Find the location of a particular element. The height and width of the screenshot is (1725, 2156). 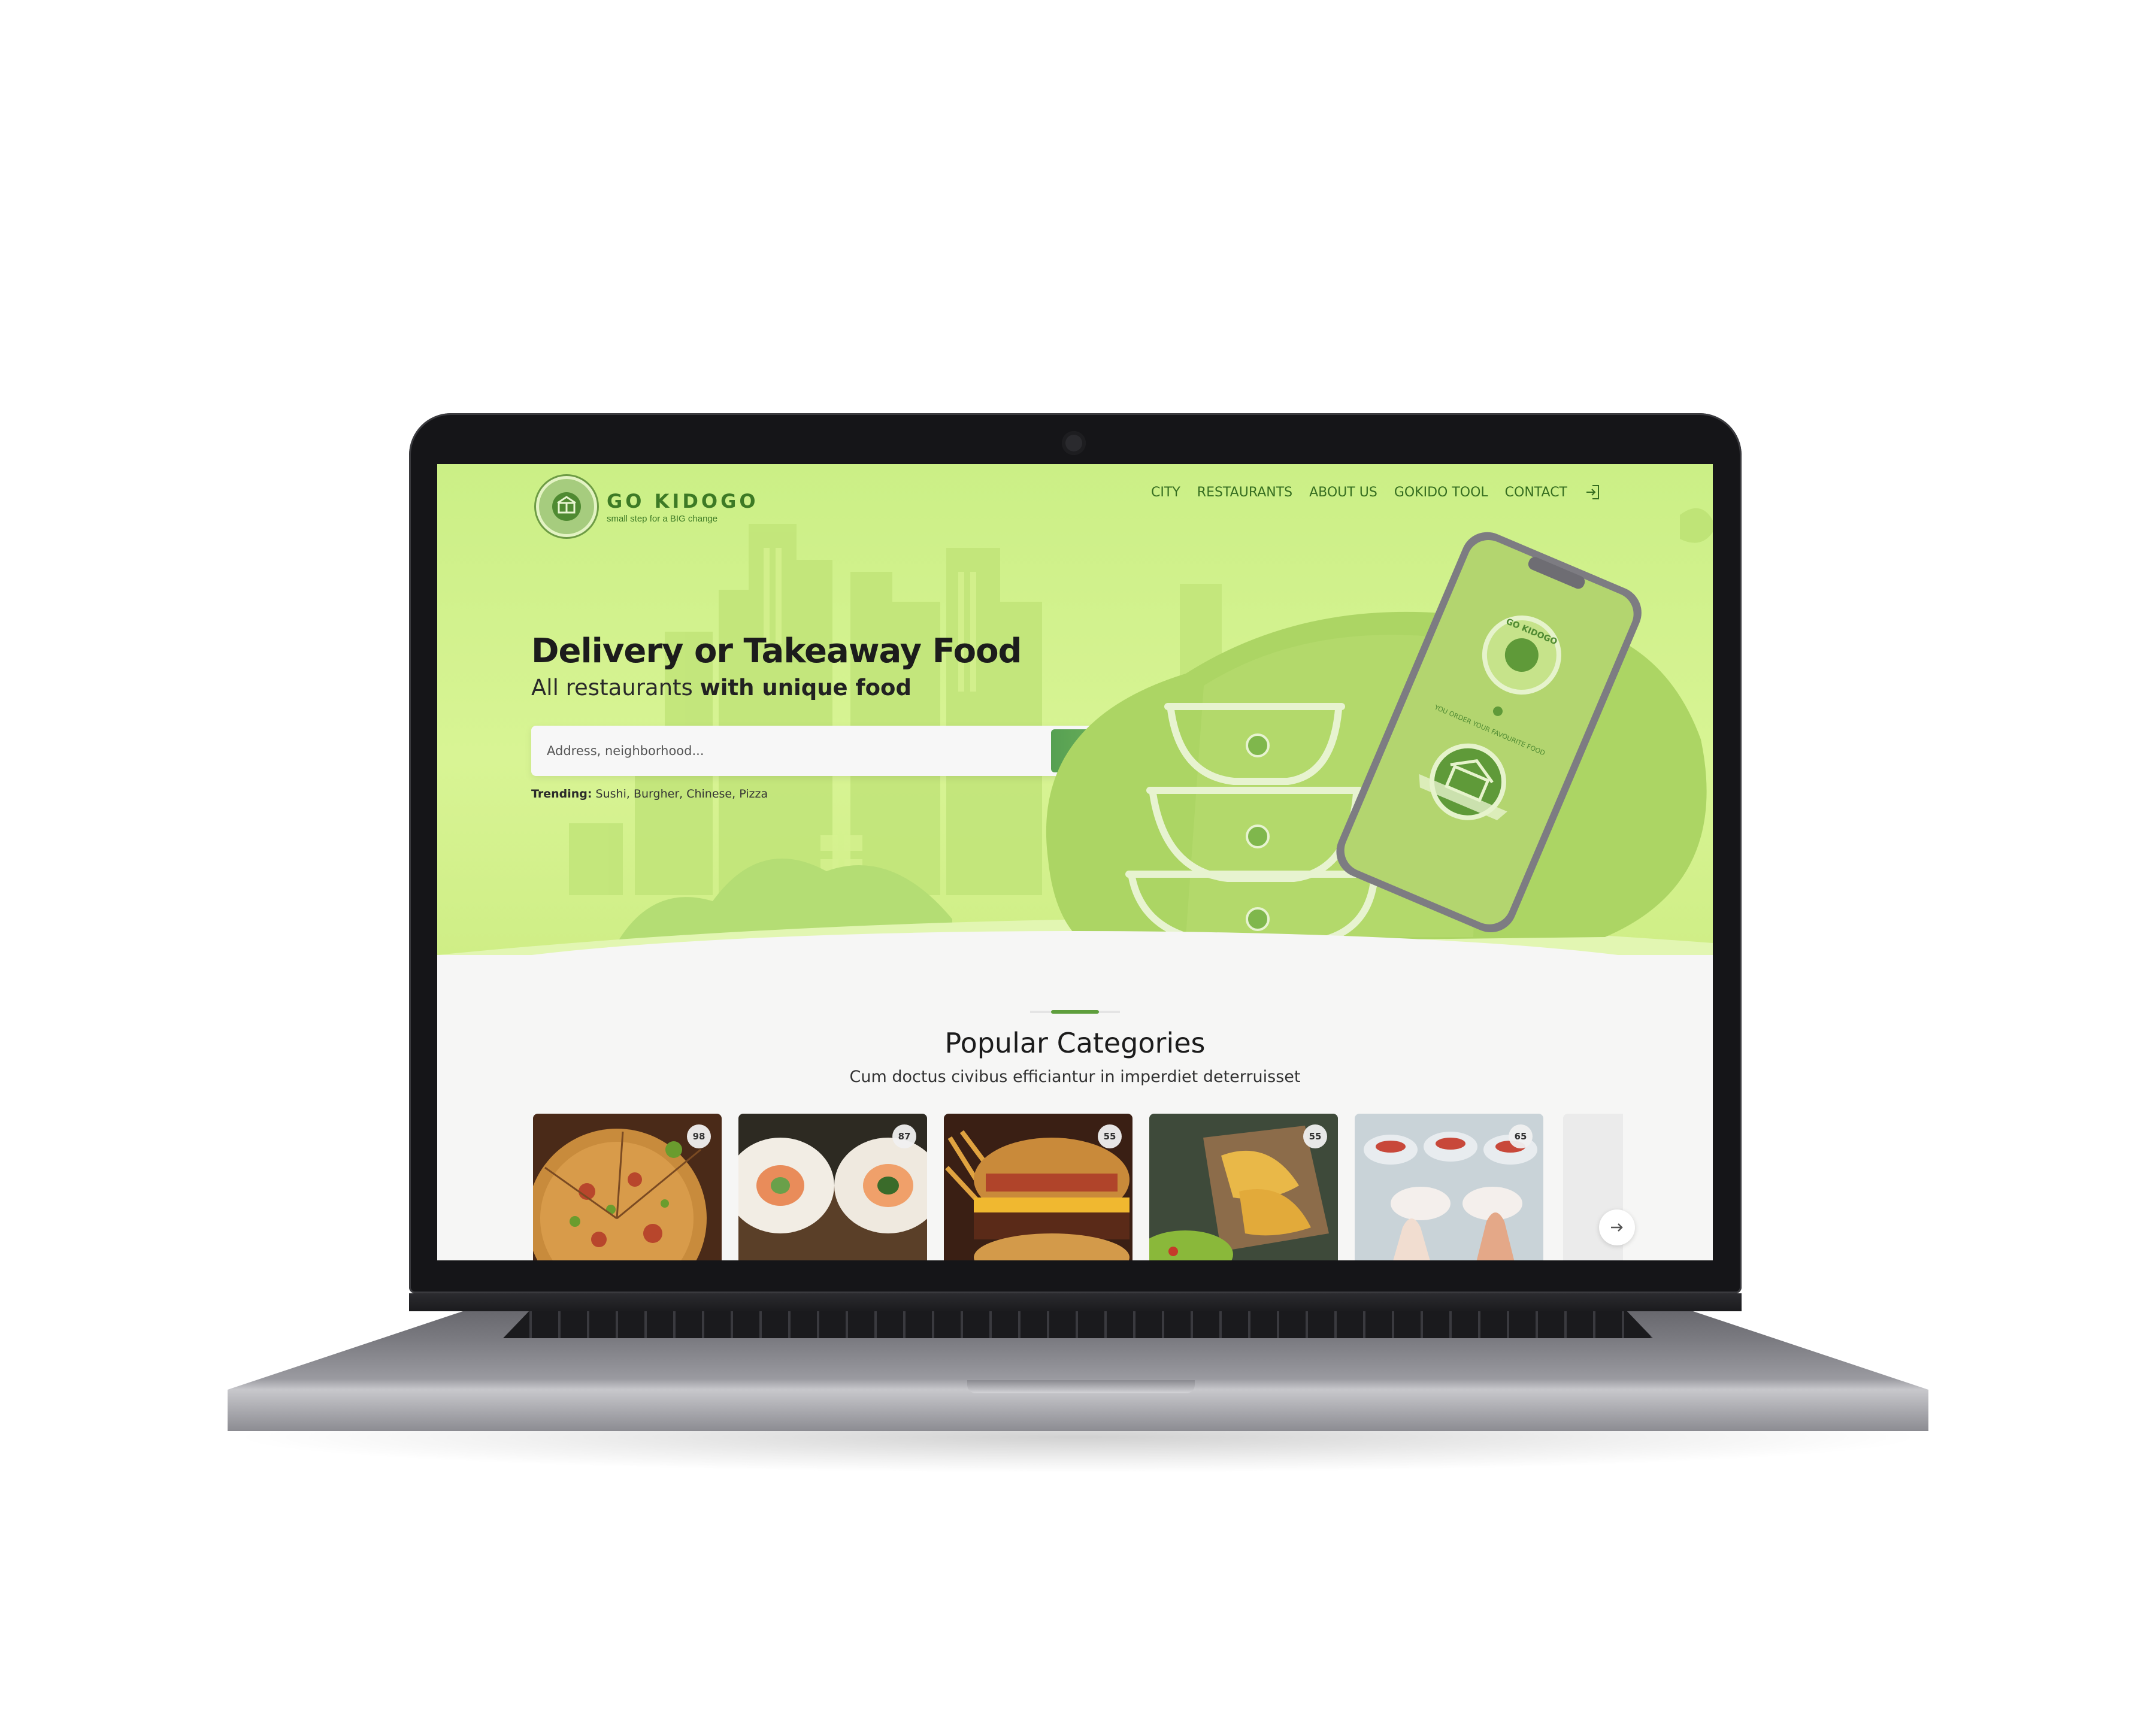

nav-item-gokido-tool: GOKIDO TOOL is located at coordinates (1441, 492).